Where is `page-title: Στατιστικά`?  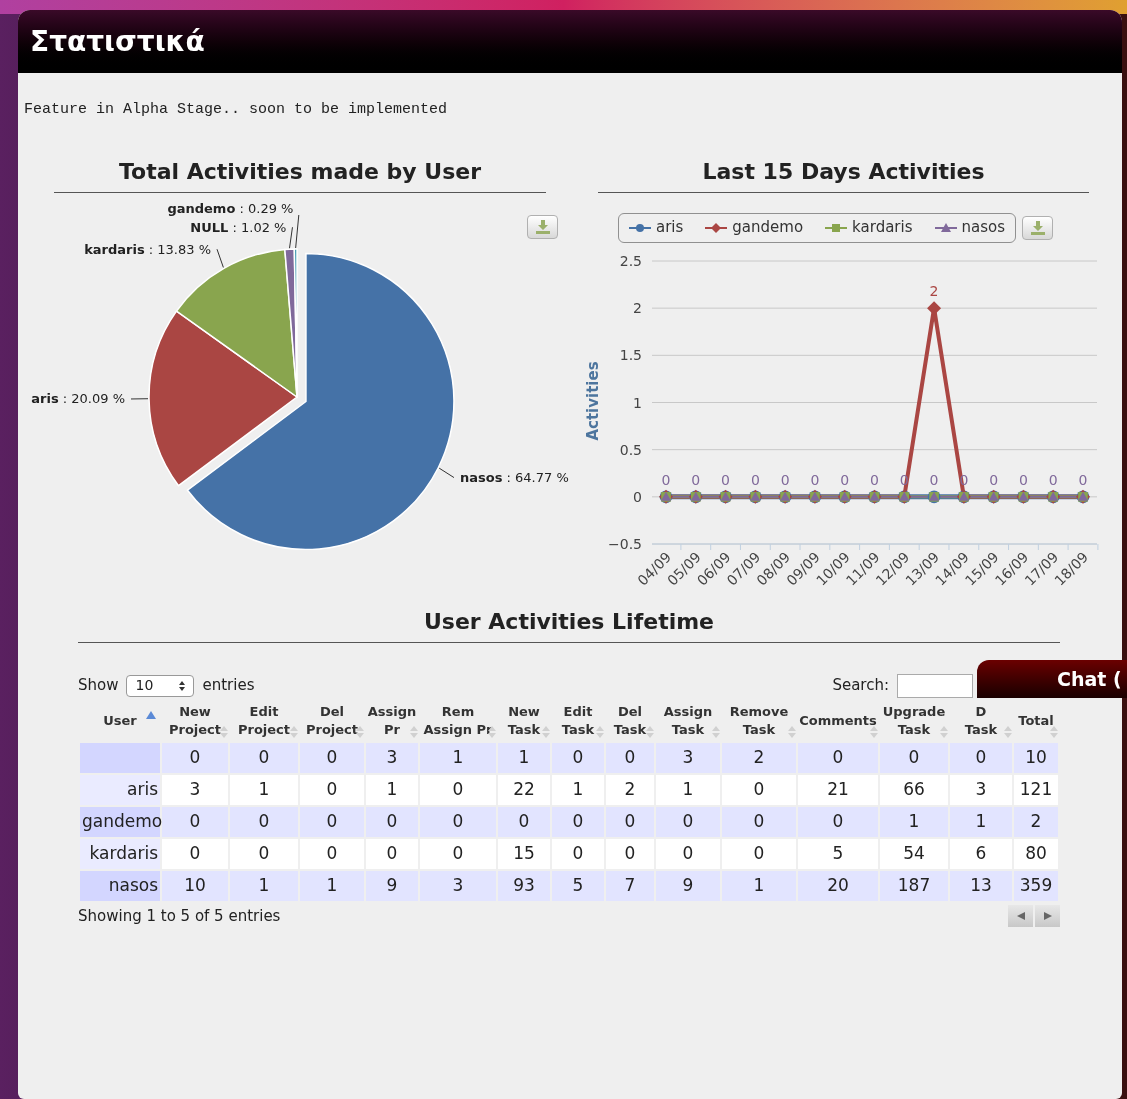
page-title: Στατιστικά is located at coordinates (117, 41).